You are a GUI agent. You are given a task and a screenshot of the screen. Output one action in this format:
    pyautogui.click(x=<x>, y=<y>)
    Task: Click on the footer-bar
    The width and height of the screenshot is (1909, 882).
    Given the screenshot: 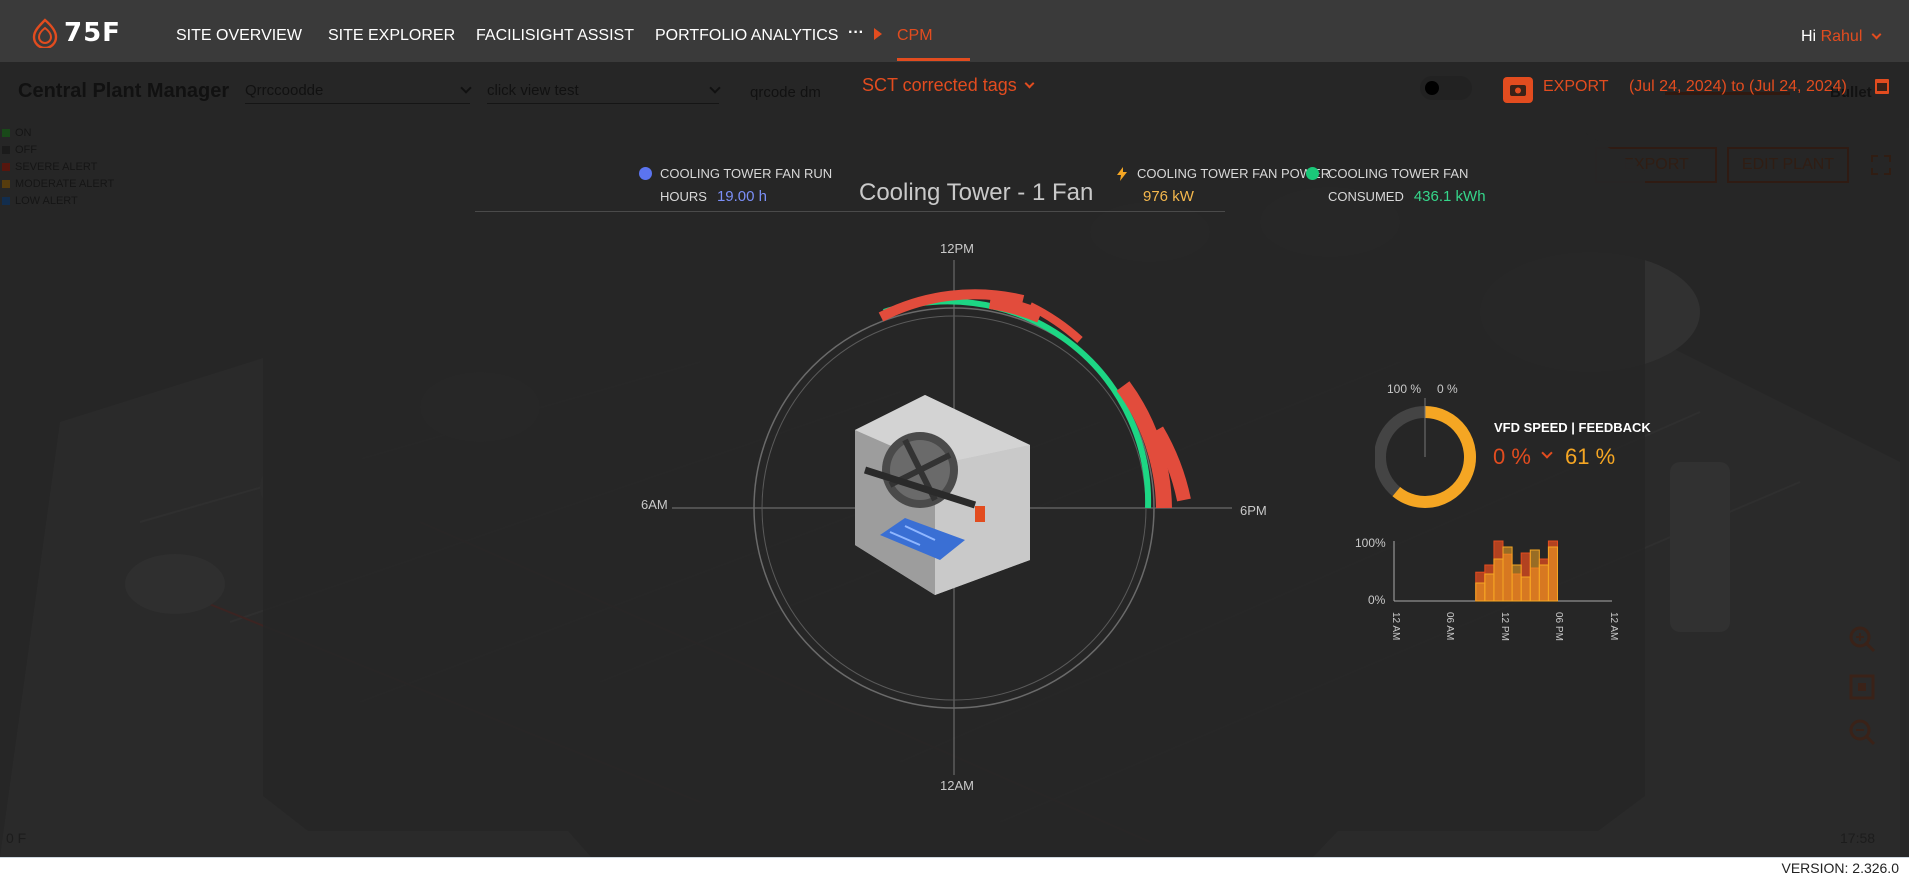 What is the action you would take?
    pyautogui.click(x=954, y=869)
    